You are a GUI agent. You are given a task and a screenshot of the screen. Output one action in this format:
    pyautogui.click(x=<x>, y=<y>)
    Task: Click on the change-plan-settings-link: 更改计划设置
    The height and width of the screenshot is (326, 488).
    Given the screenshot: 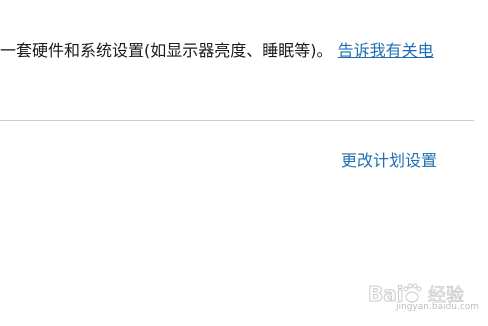 What is the action you would take?
    pyautogui.click(x=389, y=161)
    